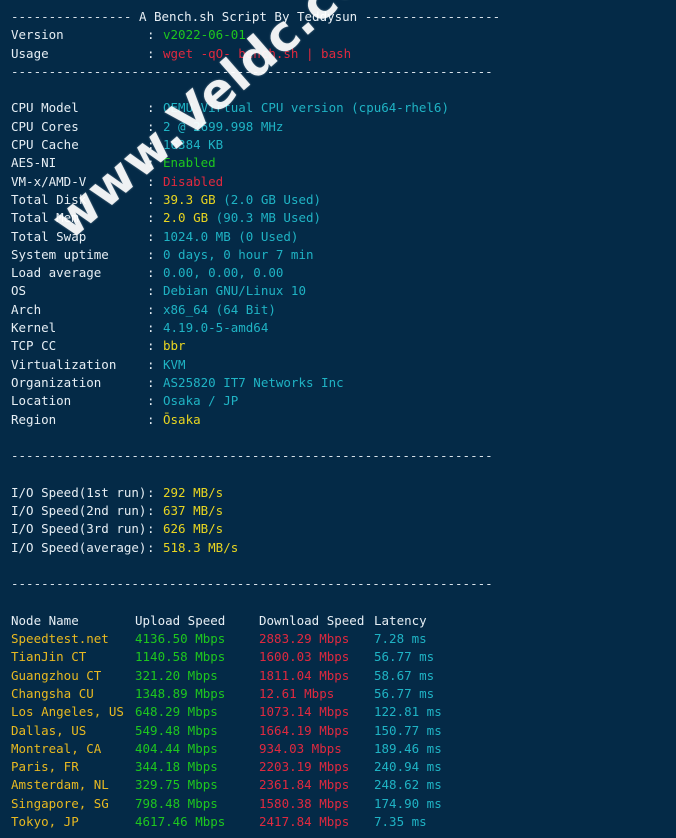 The height and width of the screenshot is (838, 676). I want to click on speedtest-cell-upload: 404.44 Mbps, so click(176, 748).